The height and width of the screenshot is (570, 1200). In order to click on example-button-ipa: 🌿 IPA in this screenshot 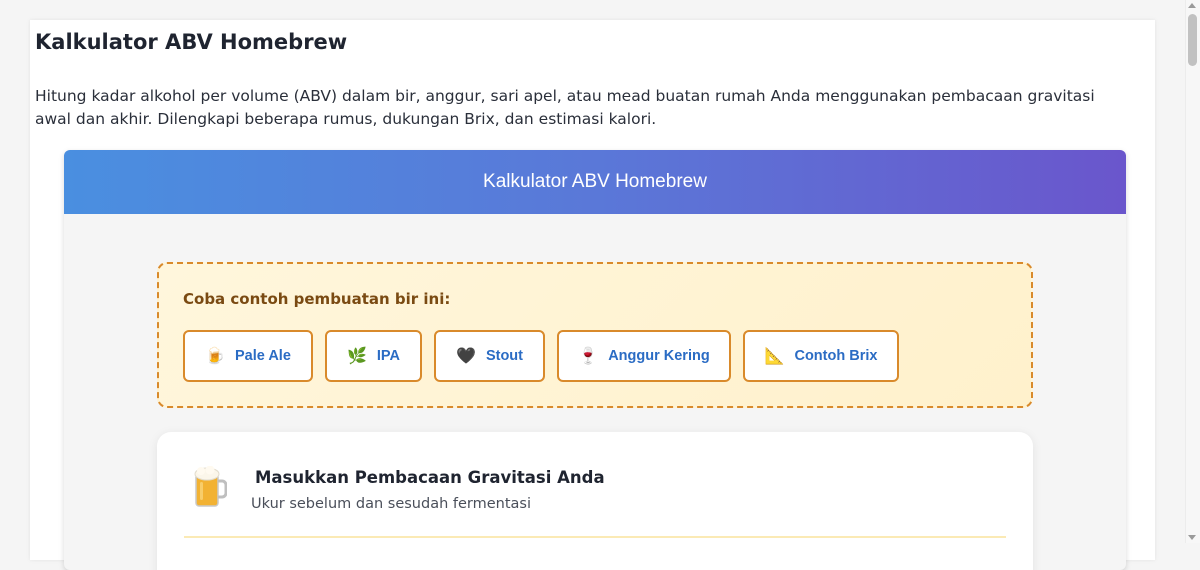, I will do `click(373, 356)`.